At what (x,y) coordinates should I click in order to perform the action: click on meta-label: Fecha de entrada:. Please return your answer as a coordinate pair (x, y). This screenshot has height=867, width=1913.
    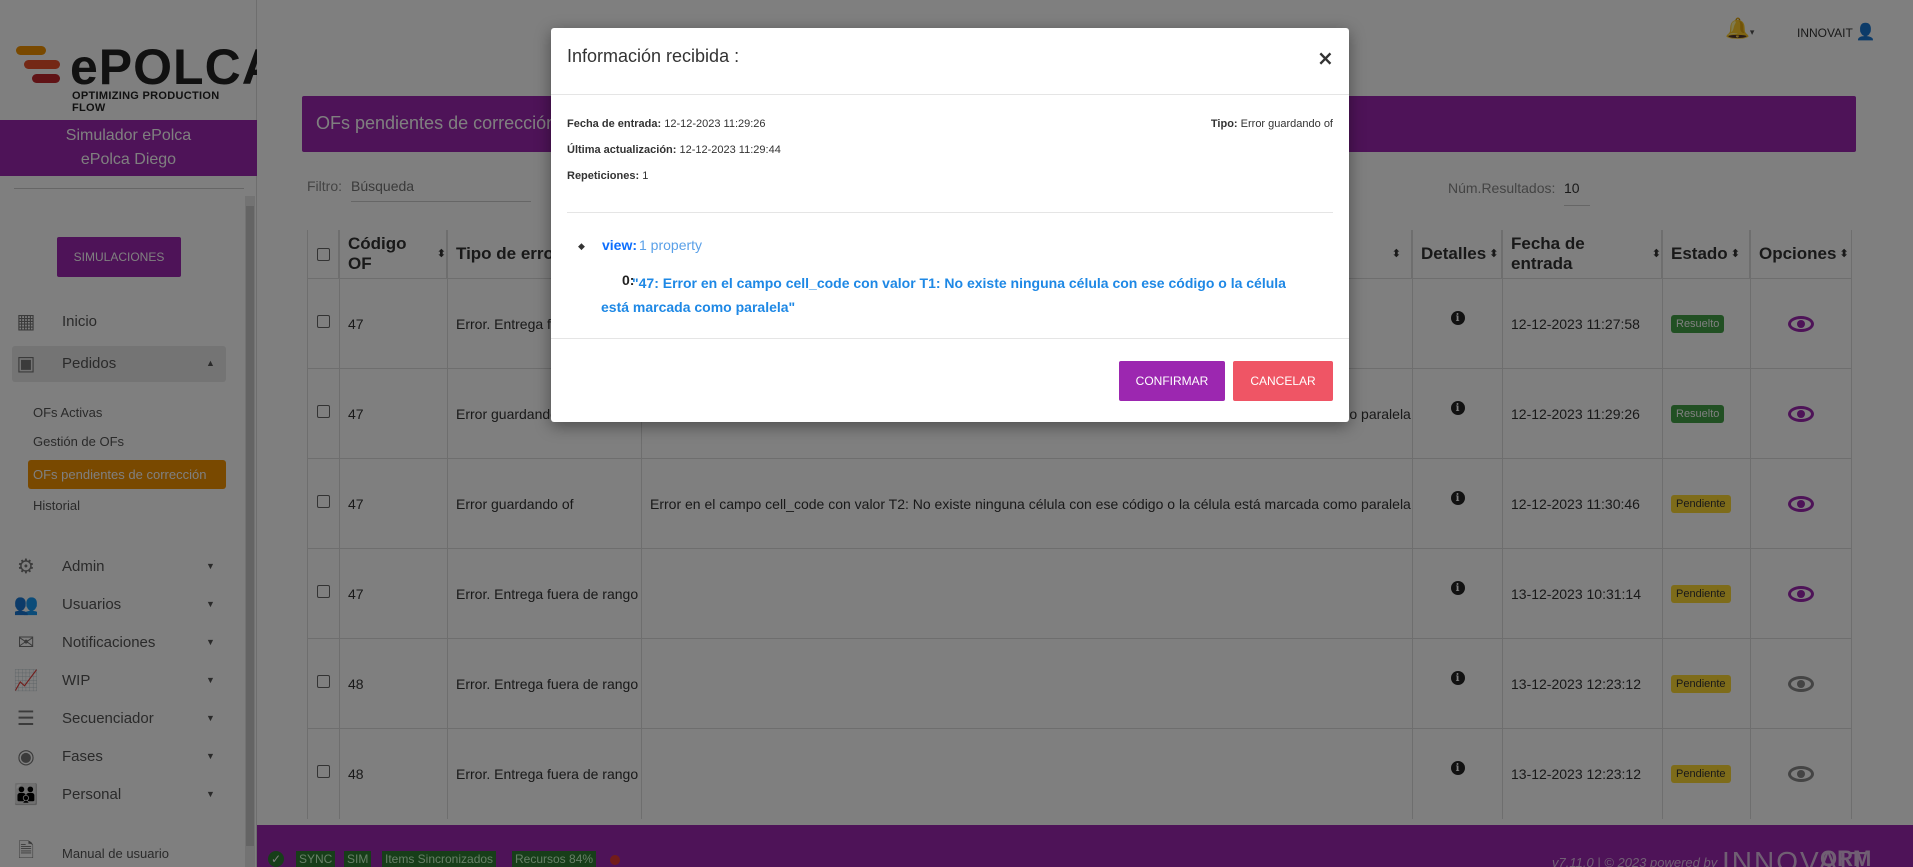
    Looking at the image, I should click on (614, 124).